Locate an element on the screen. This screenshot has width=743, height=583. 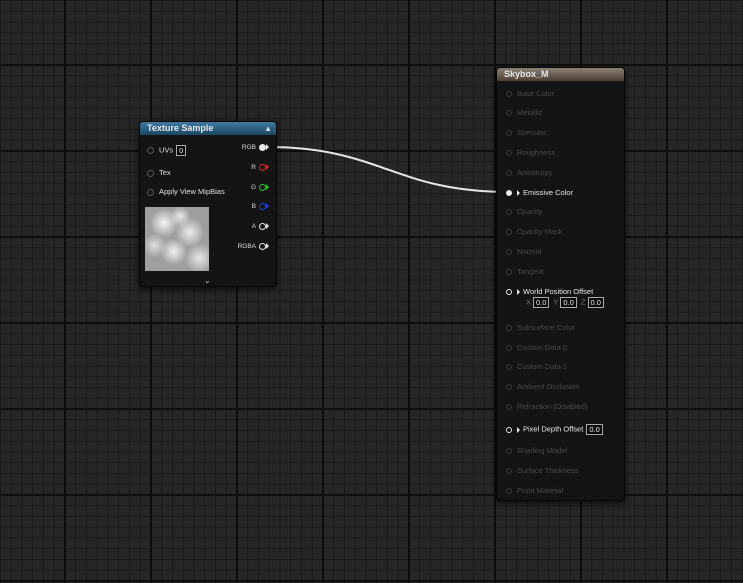
output-label: R is located at coordinates (253, 167).